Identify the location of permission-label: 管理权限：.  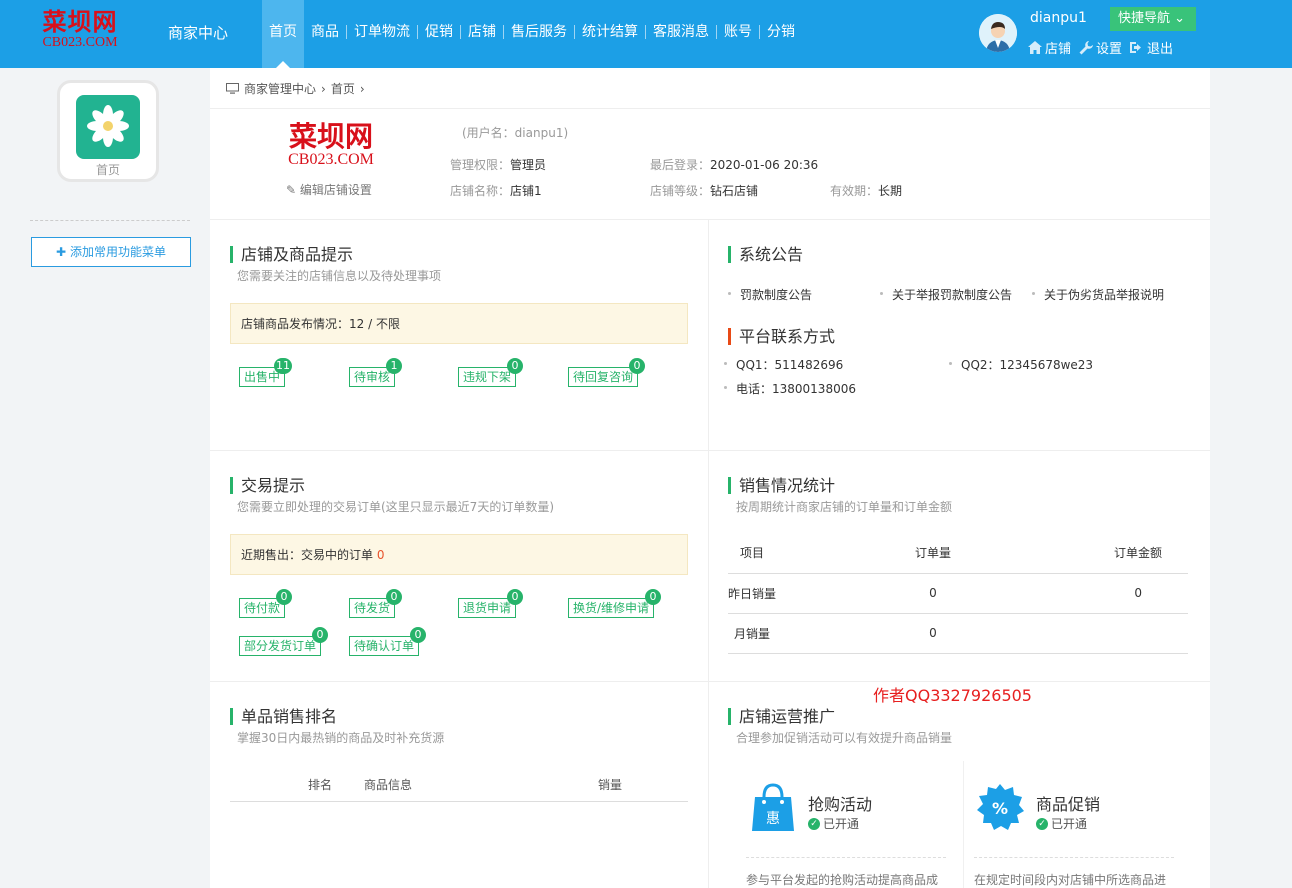
(480, 165).